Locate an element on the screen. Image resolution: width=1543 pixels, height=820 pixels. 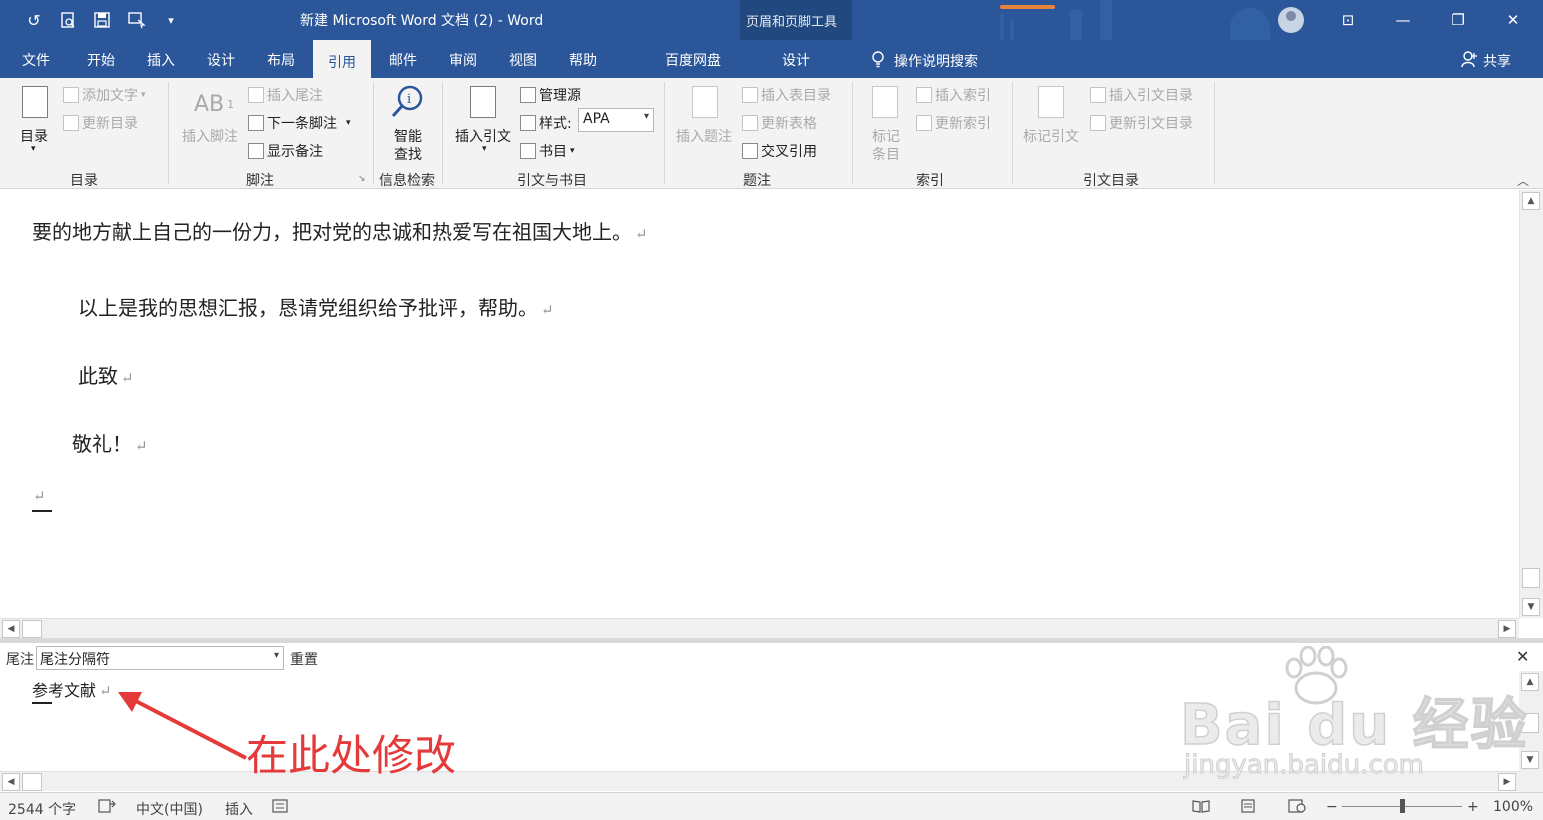
add-text-button: 添加文字 ▾ is located at coordinates (104, 95).